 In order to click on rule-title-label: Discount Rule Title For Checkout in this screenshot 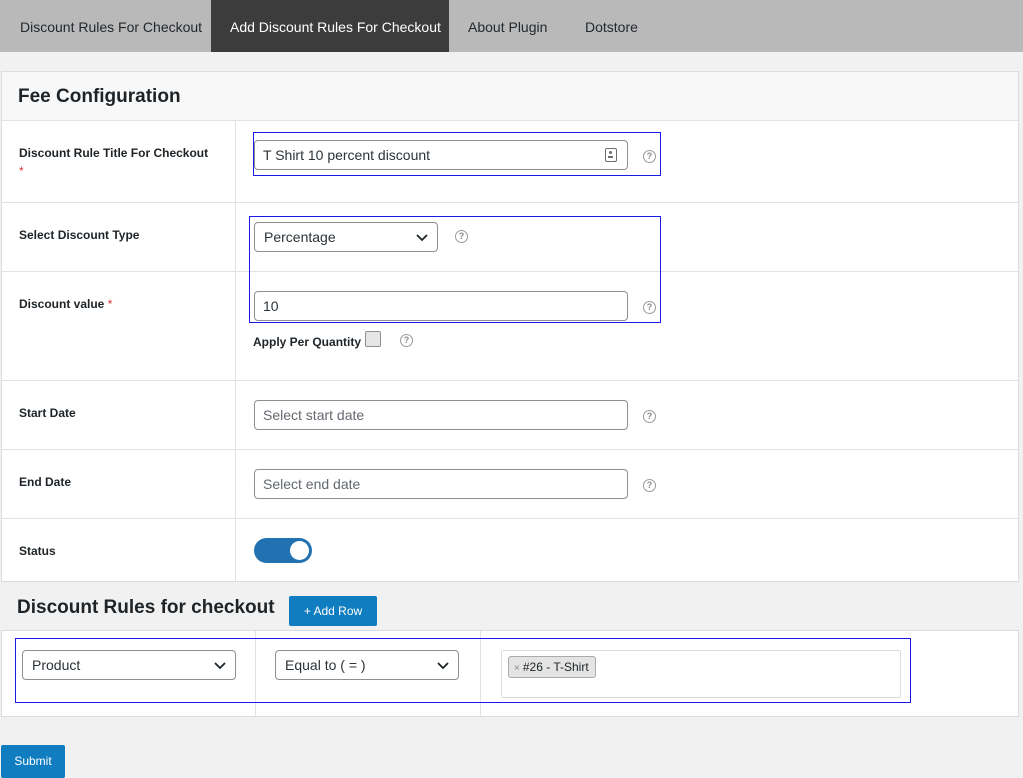, I will do `click(114, 153)`.